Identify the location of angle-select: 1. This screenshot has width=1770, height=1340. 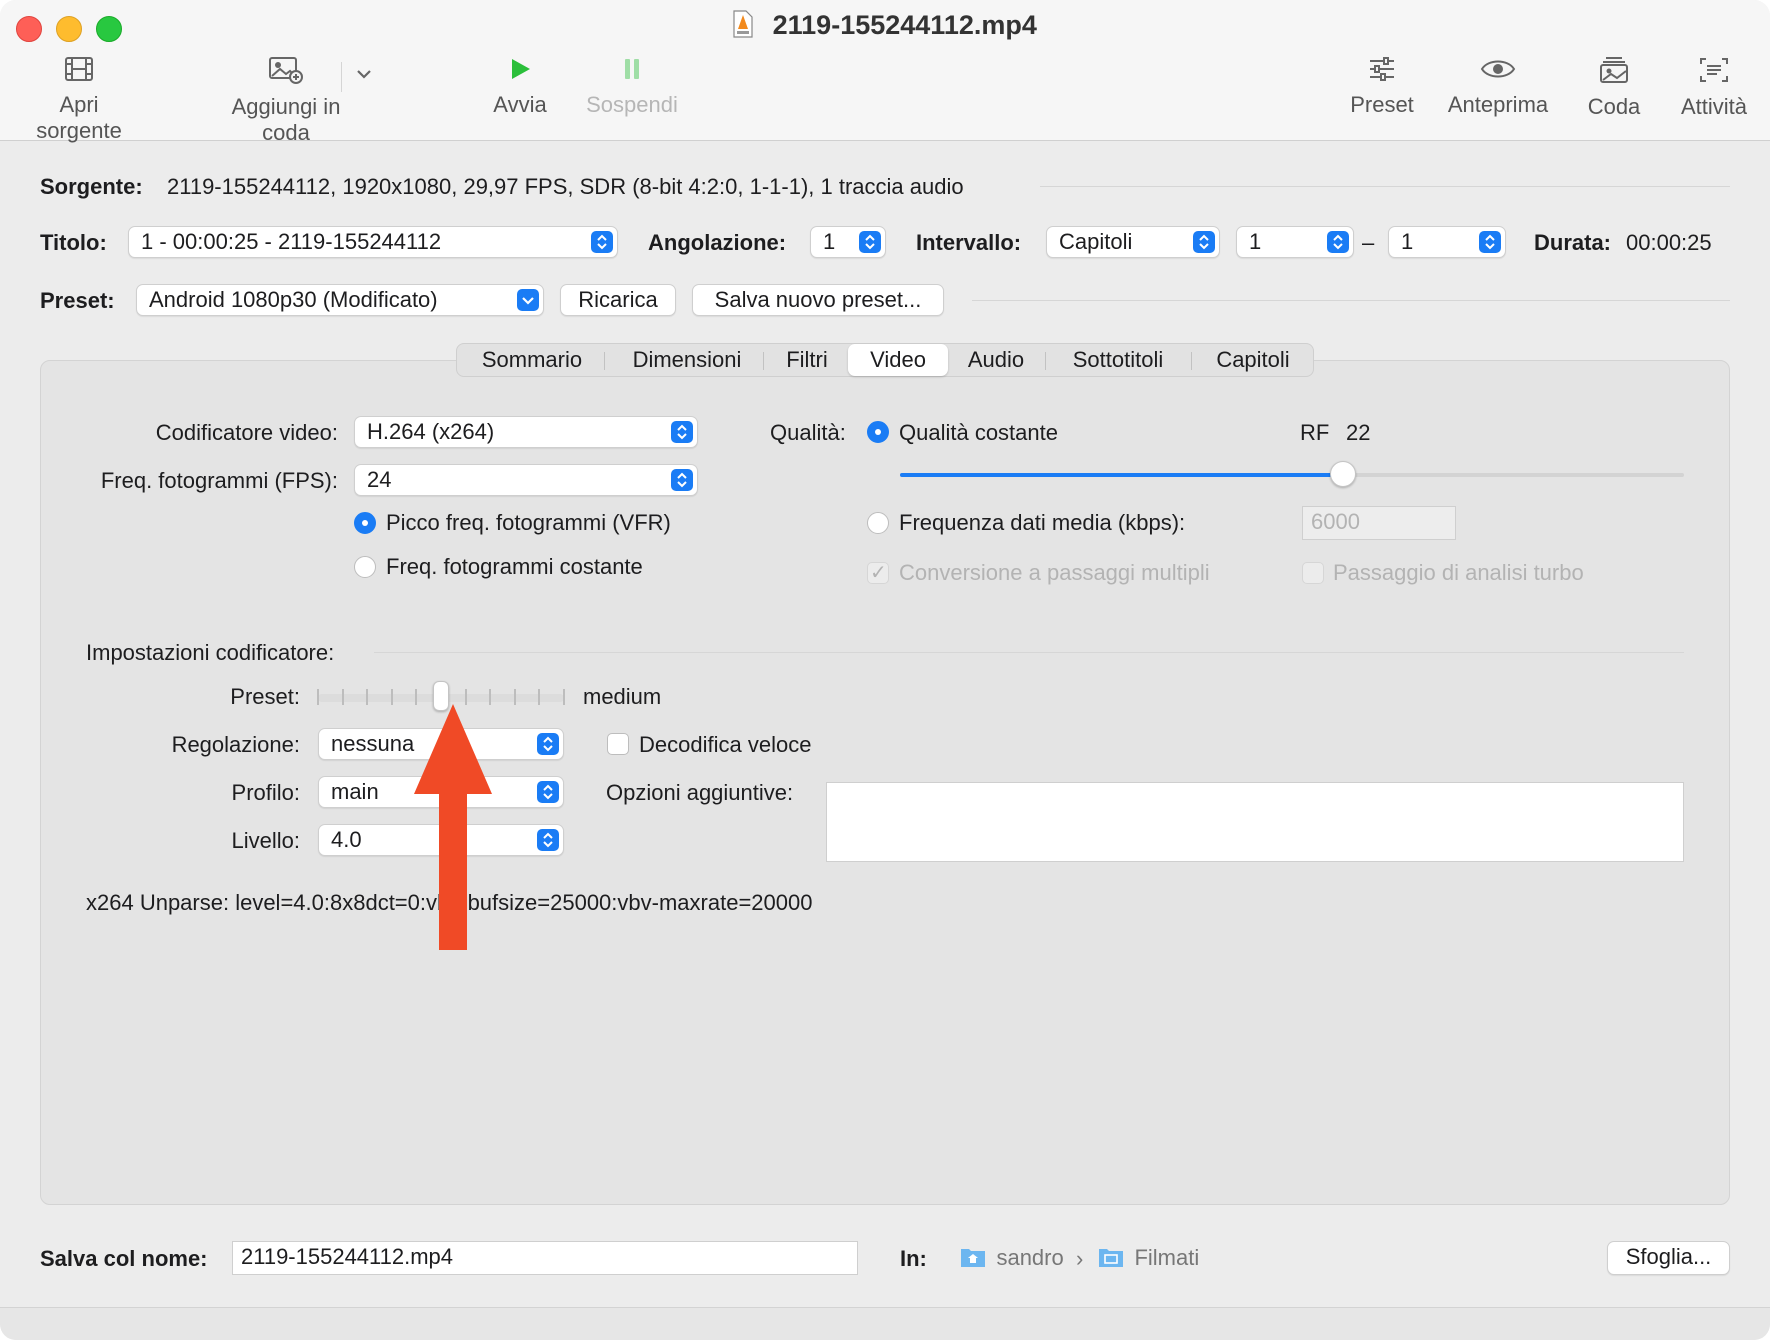
(848, 242).